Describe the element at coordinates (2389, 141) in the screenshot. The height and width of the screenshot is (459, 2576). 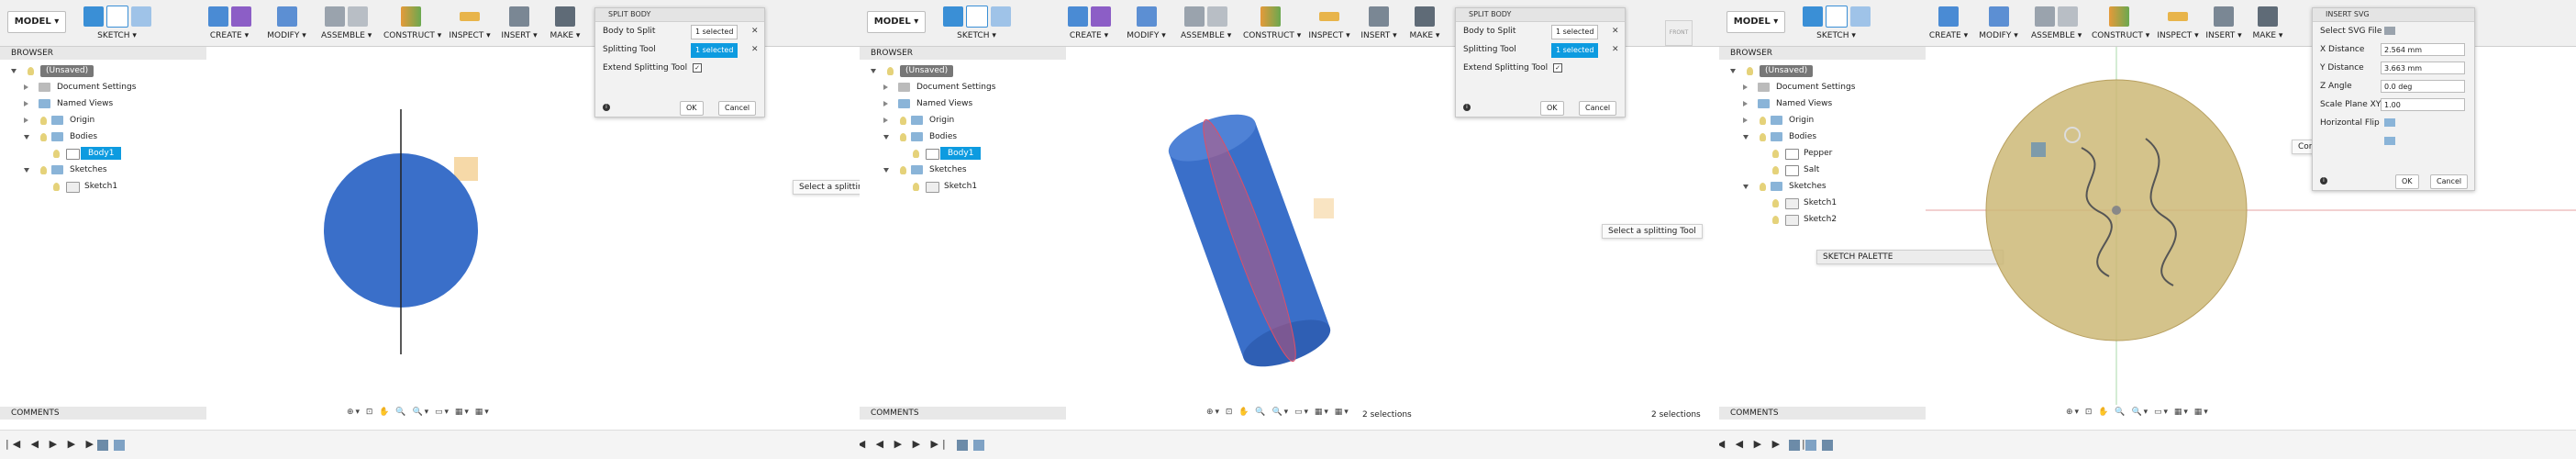
I see `vertical-flip-icon` at that location.